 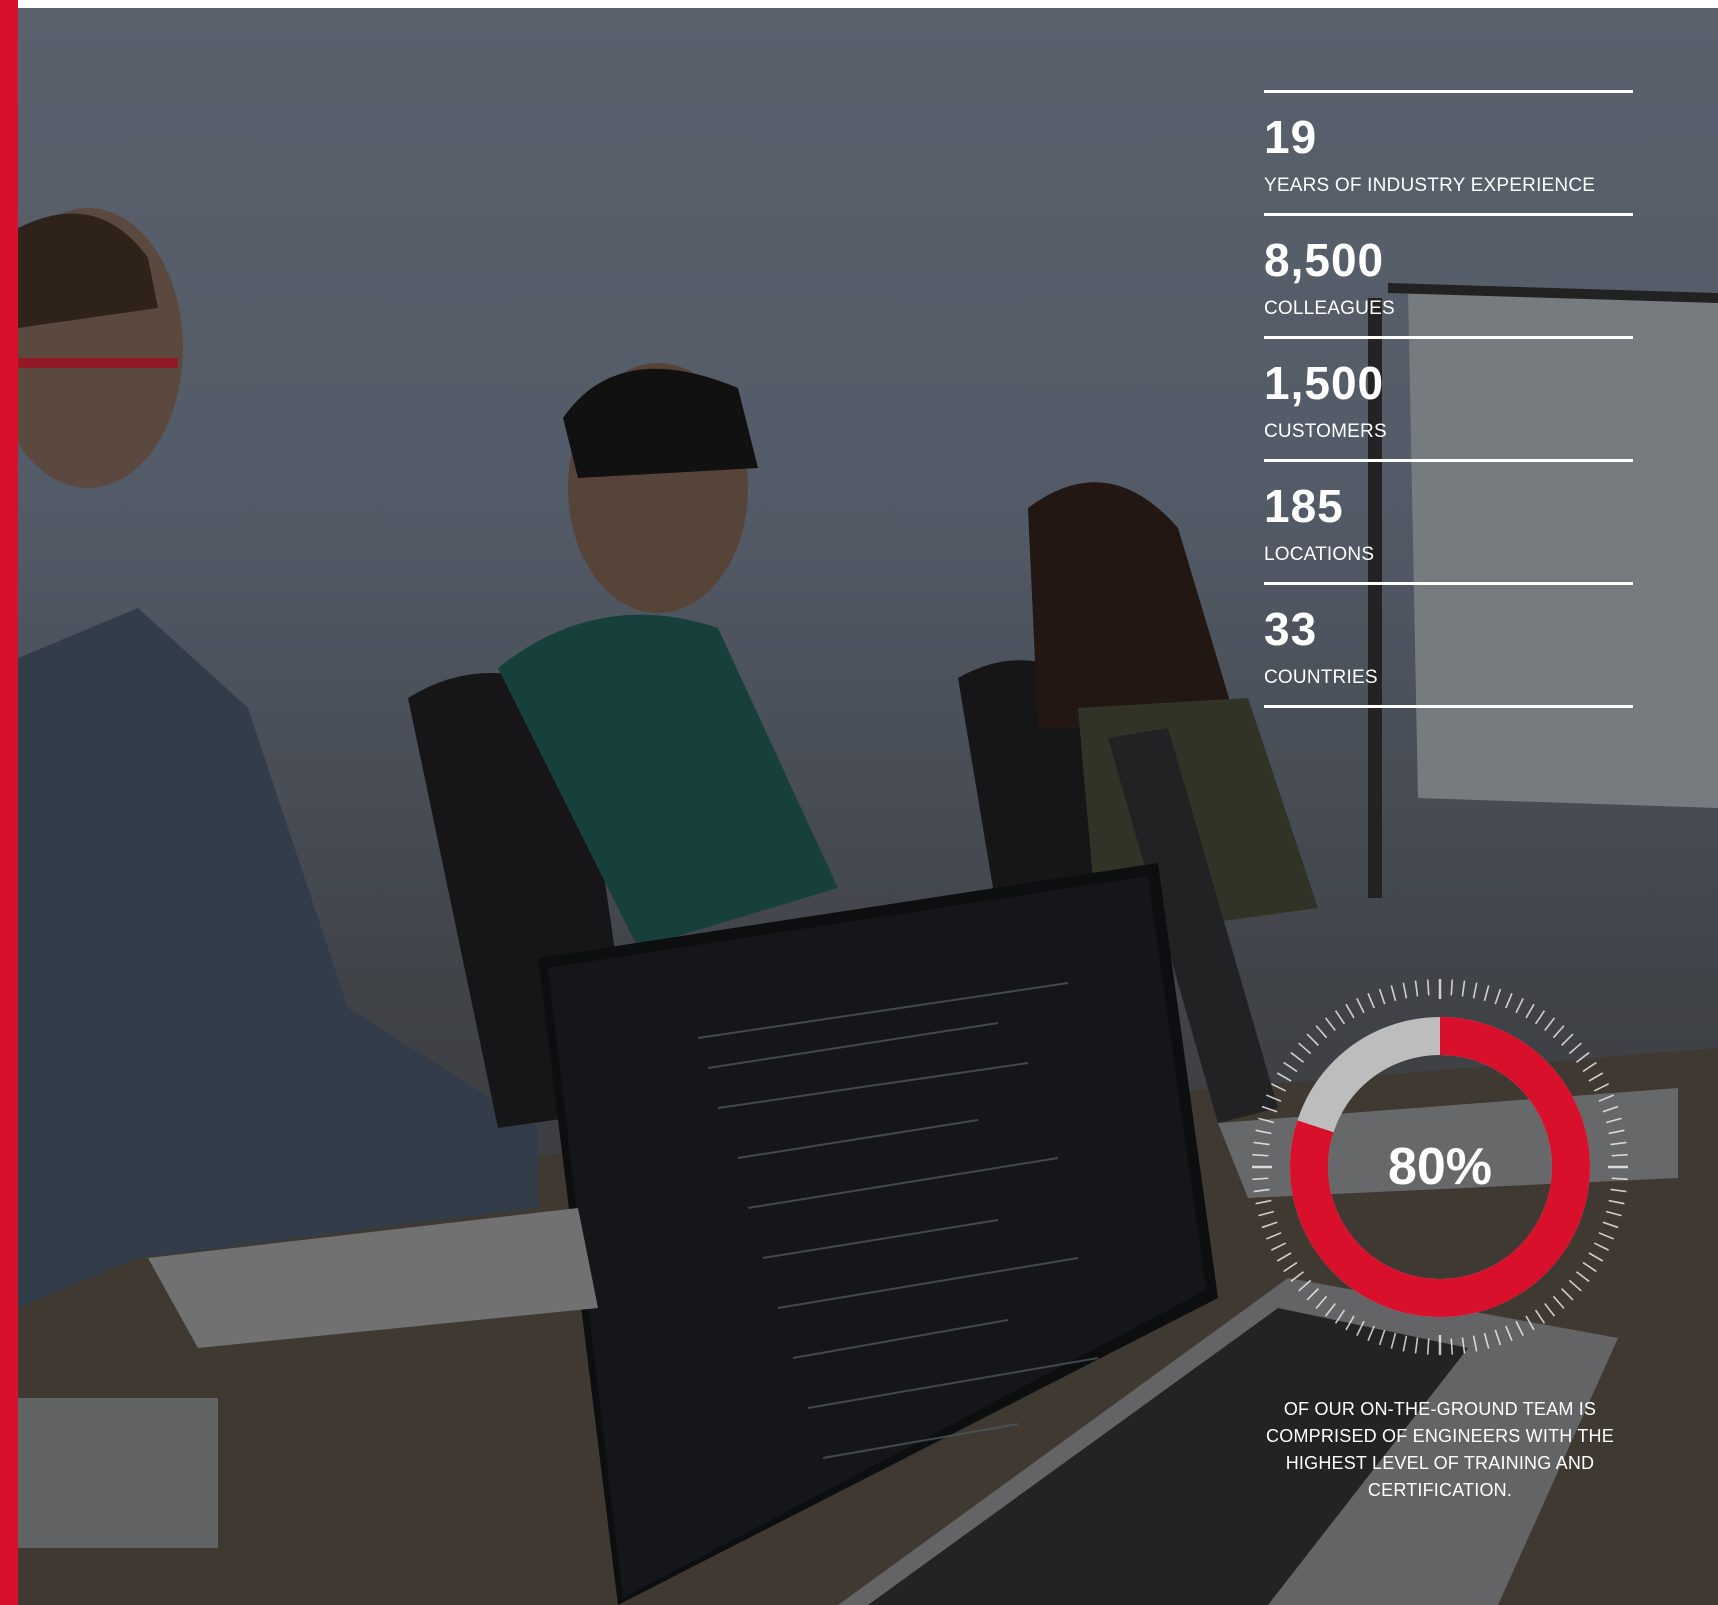 What do you see at coordinates (1321, 677) in the screenshot?
I see `stat-label: COUNTRIES` at bounding box center [1321, 677].